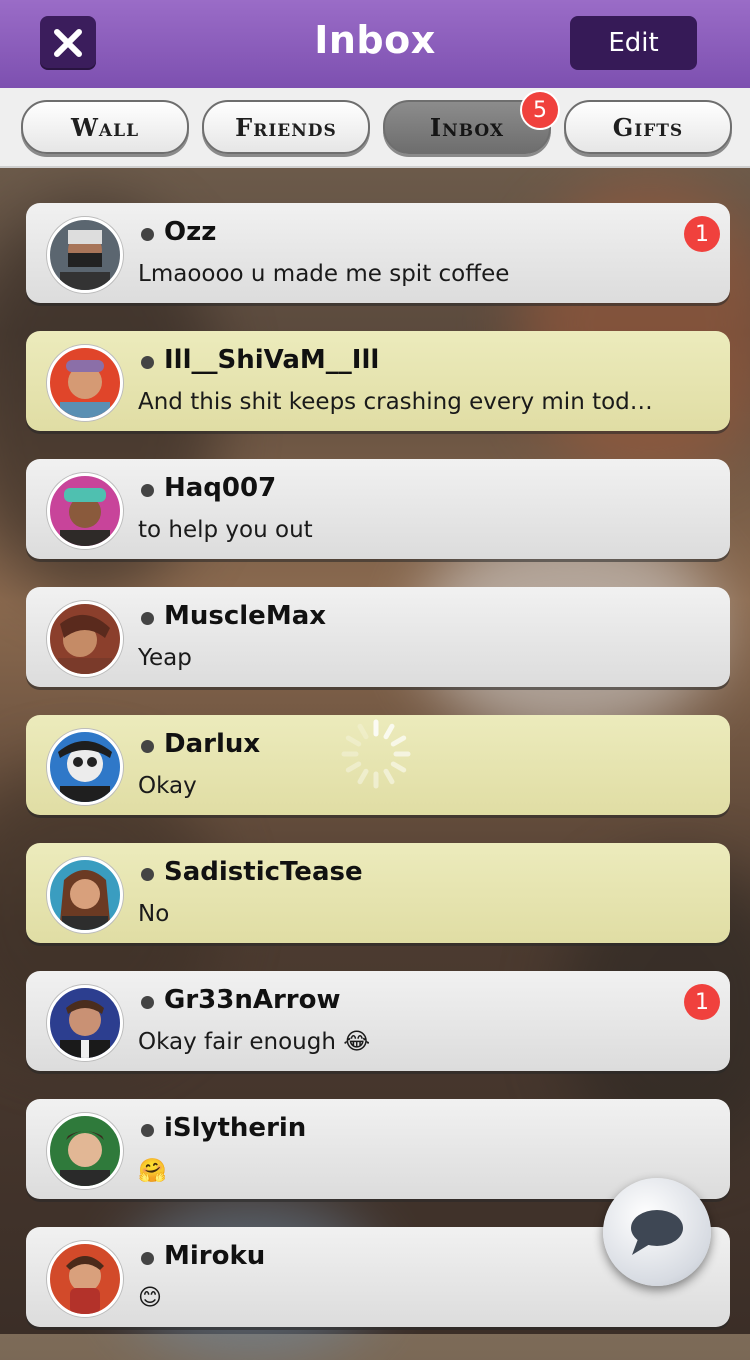 The image size is (750, 1360). Describe the element at coordinates (190, 232) in the screenshot. I see `sender-name: Ozz` at that location.